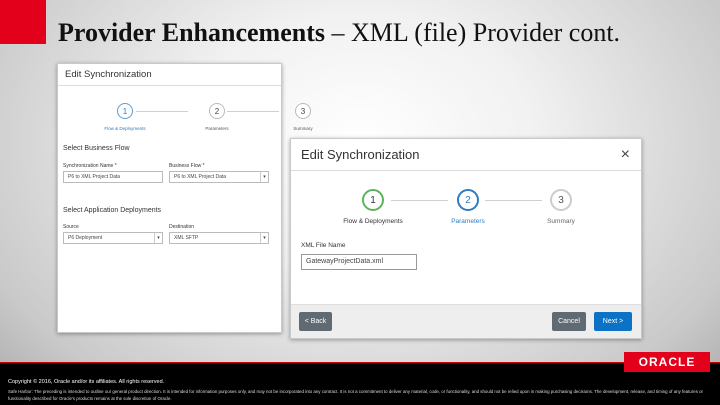 This screenshot has height=405, width=720. Describe the element at coordinates (613, 321) in the screenshot. I see `next-button: Next >` at that location.